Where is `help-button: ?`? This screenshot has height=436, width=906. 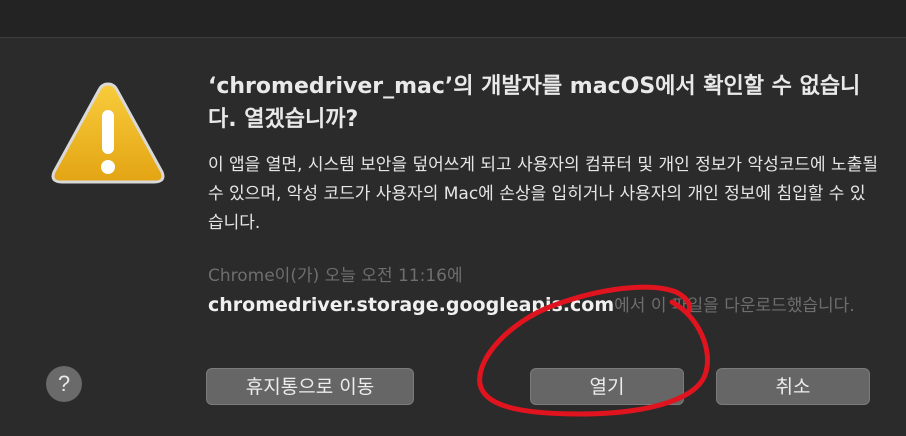 help-button: ? is located at coordinates (64, 384).